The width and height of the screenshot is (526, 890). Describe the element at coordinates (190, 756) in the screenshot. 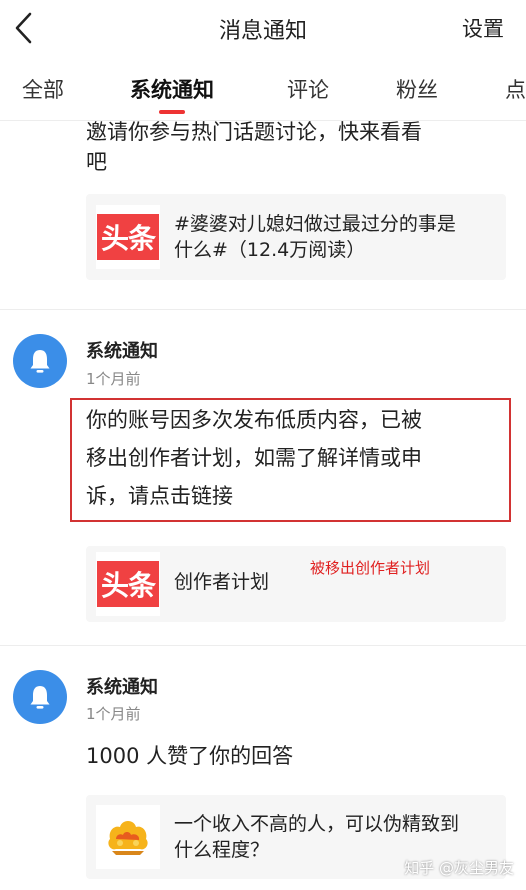

I see `notification-text-line: 1000 人赞了你的回答` at that location.